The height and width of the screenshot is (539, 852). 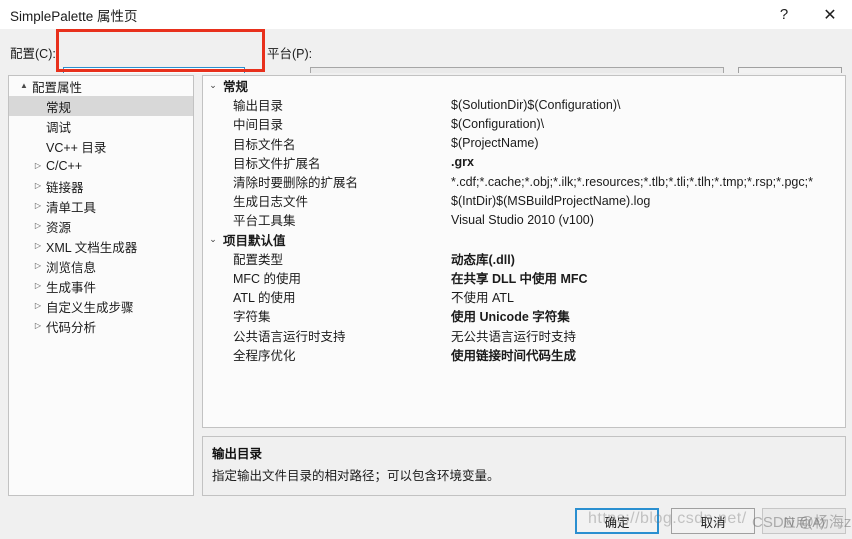 I want to click on property-value: 使用 Unicode 字符集, so click(x=510, y=315).